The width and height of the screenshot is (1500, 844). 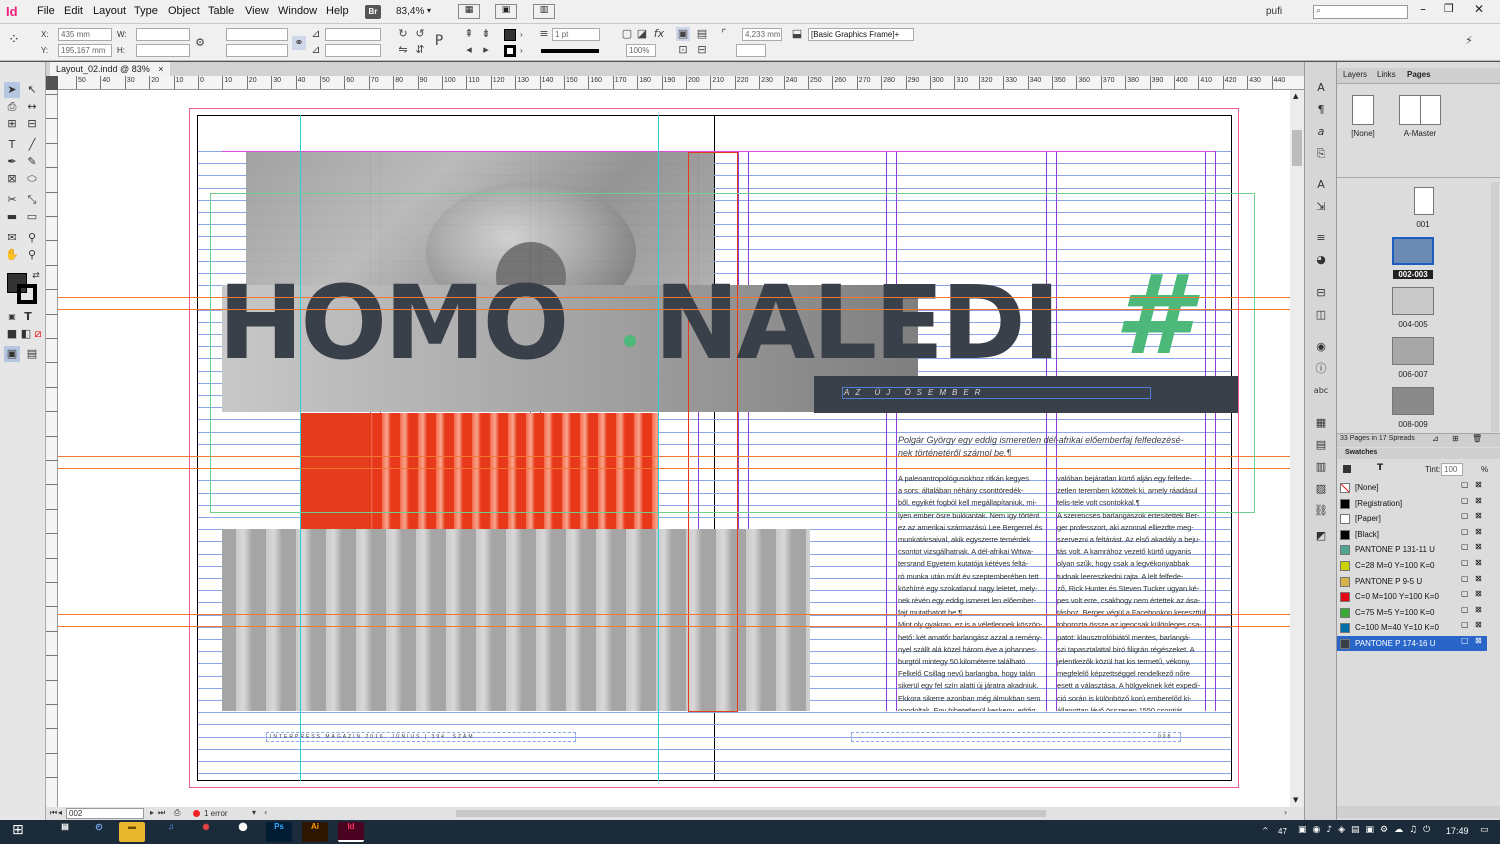 What do you see at coordinates (152, 812) in the screenshot?
I see `next-page-icon: ▸` at bounding box center [152, 812].